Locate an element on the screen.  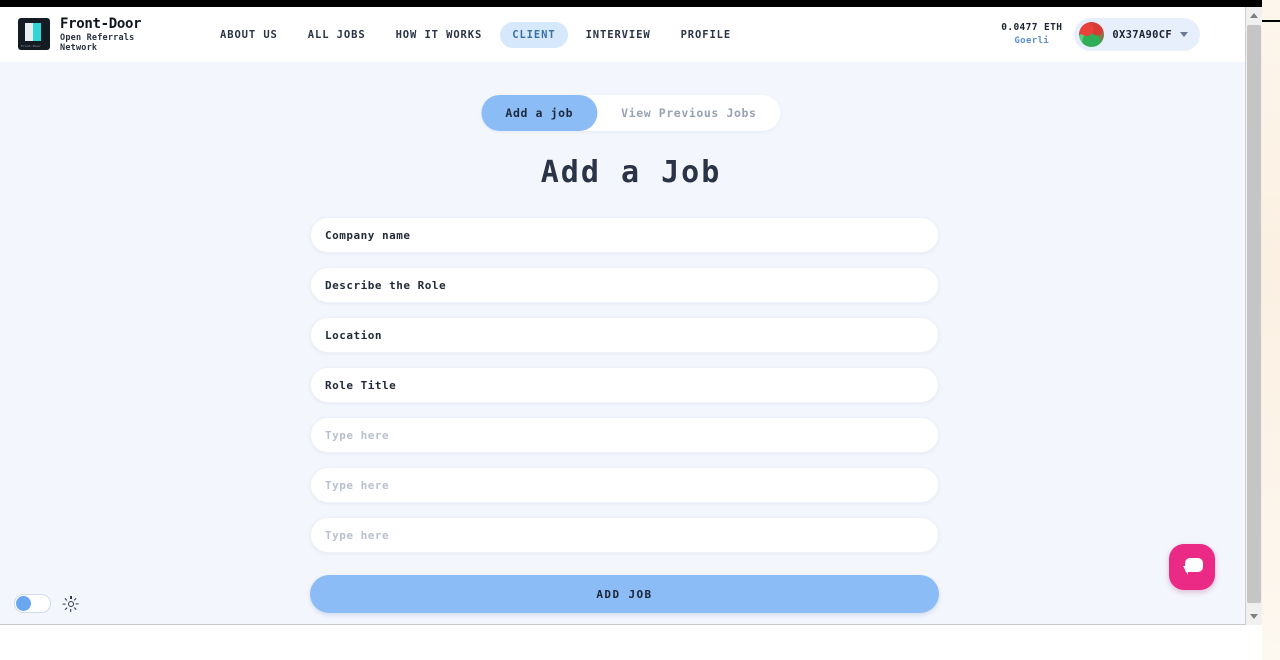
extra-field-3: Type here is located at coordinates (624, 535).